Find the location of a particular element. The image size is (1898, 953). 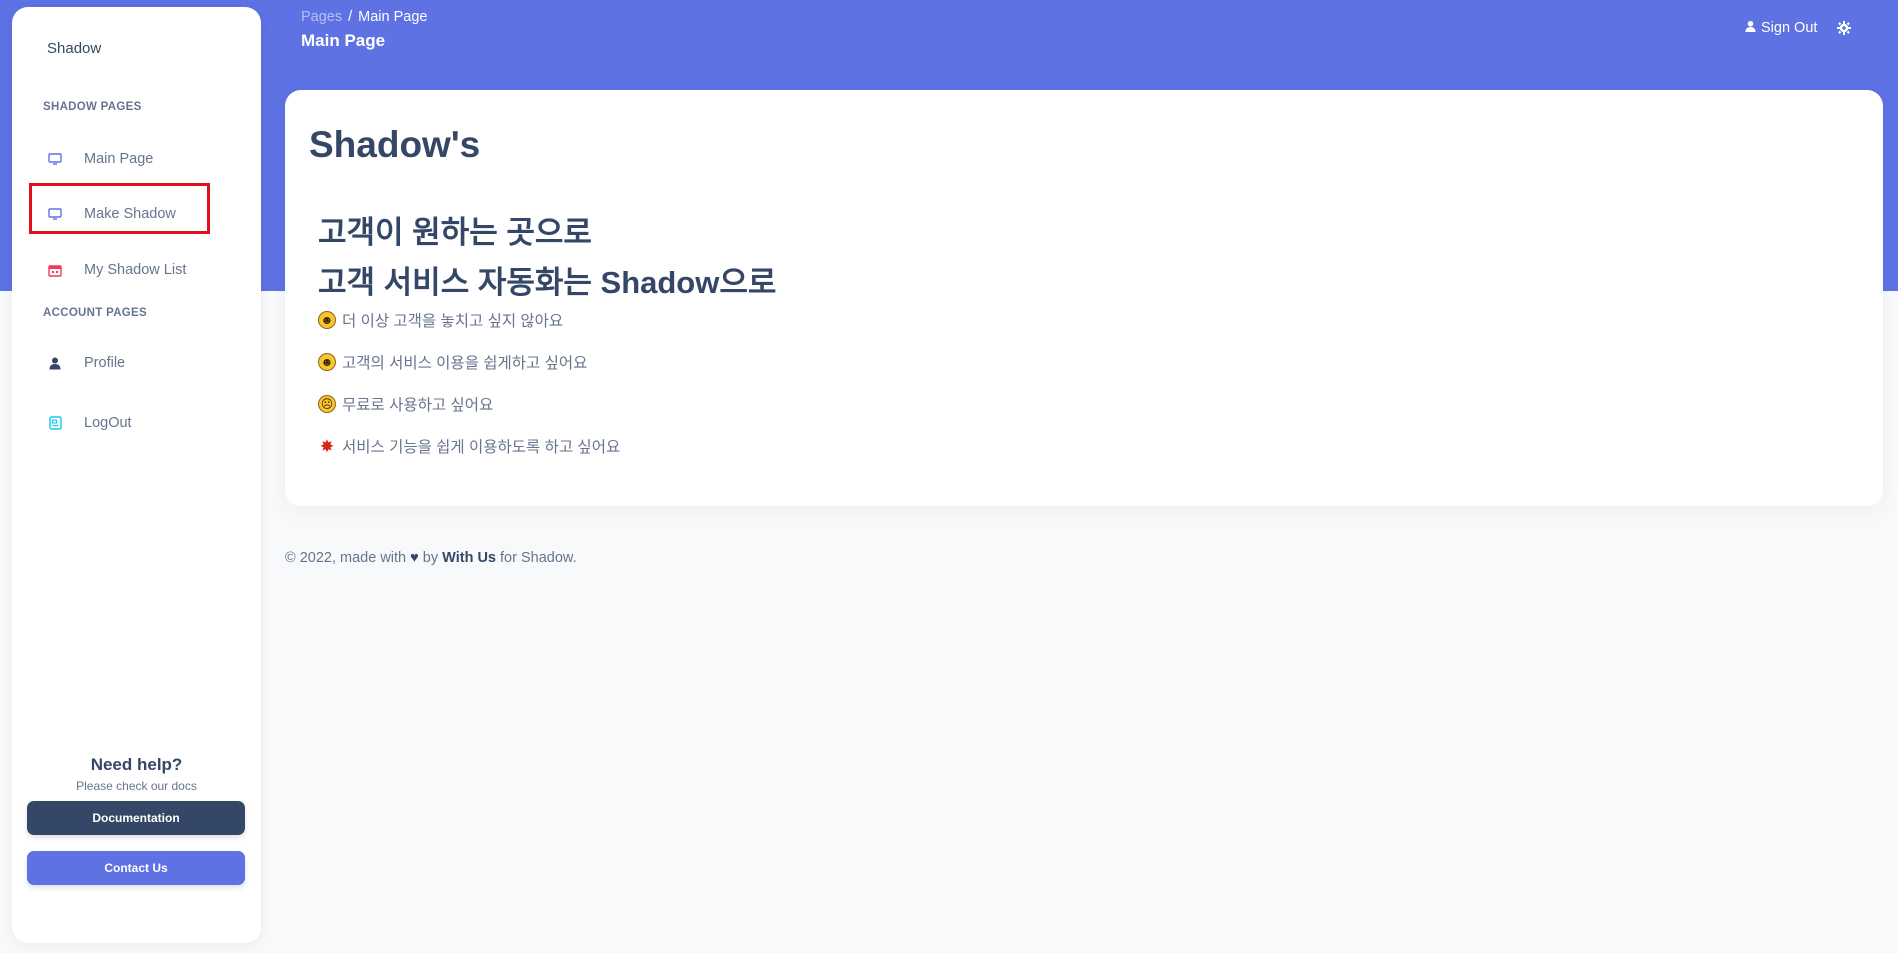

breadcrumb-current: Main Page is located at coordinates (393, 17).